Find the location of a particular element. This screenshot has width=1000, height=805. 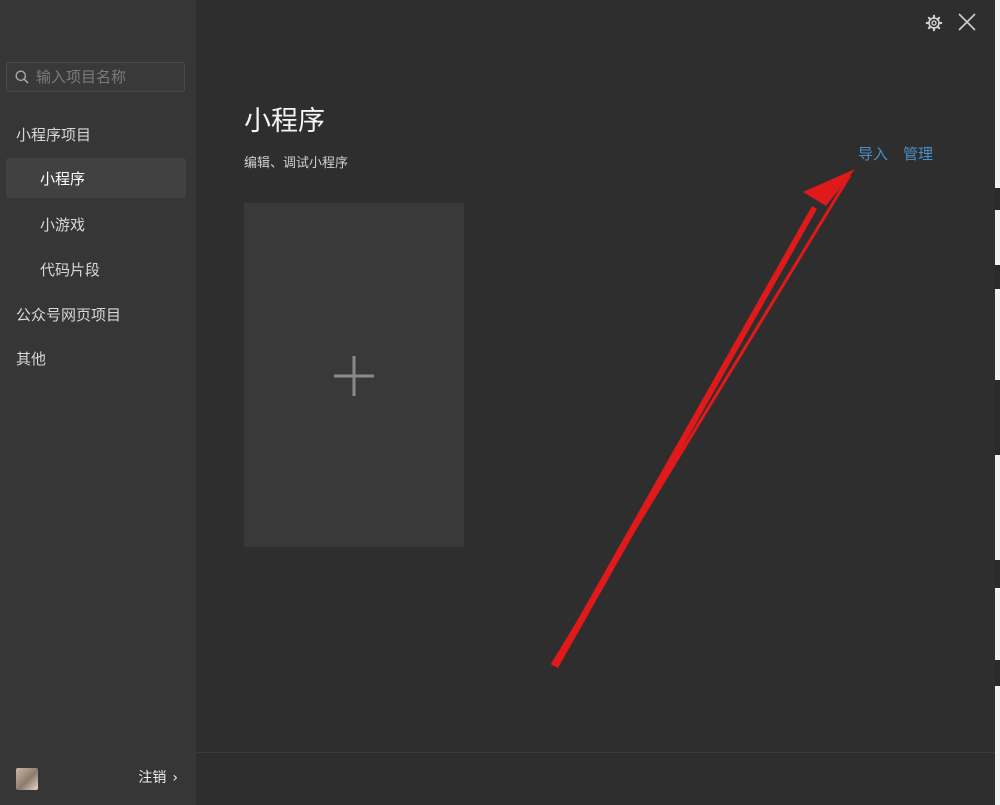

logout-button: 注销 › is located at coordinates (158, 777).